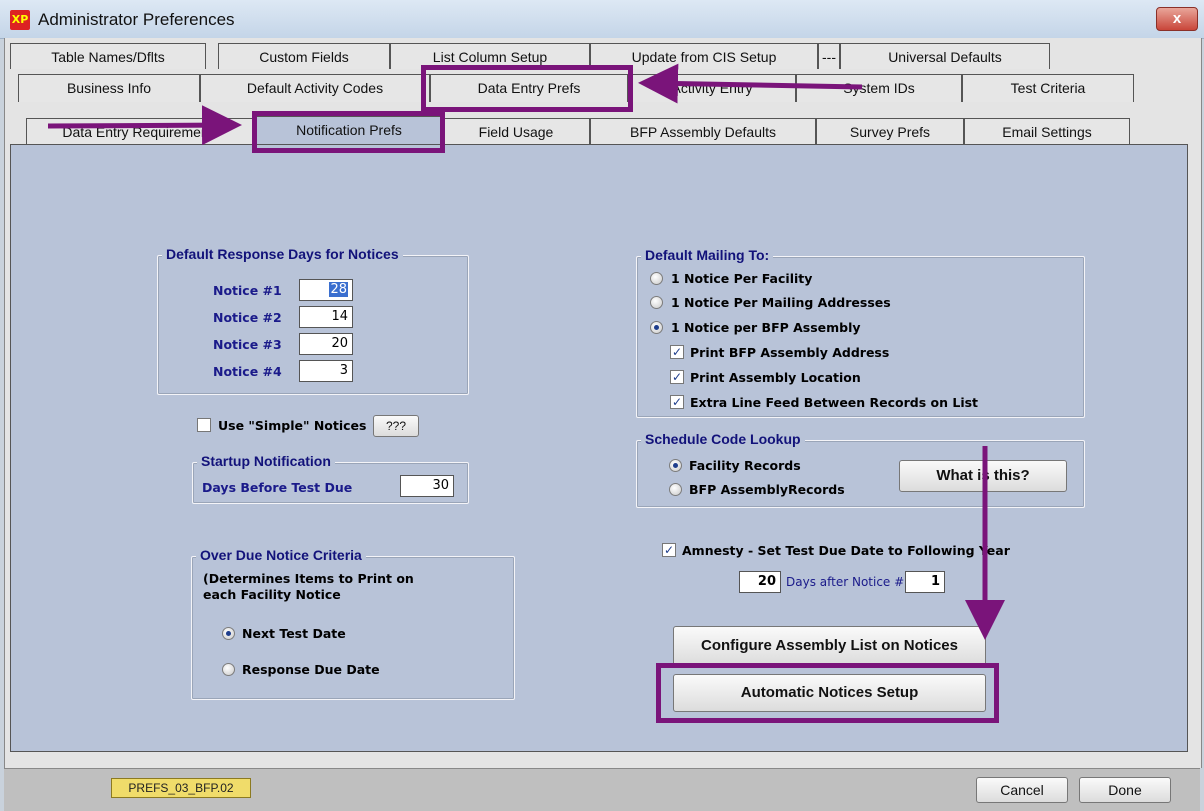 Image resolution: width=1204 pixels, height=811 pixels. I want to click on arrow-to-data-entry-prefs, so click(750, 83).